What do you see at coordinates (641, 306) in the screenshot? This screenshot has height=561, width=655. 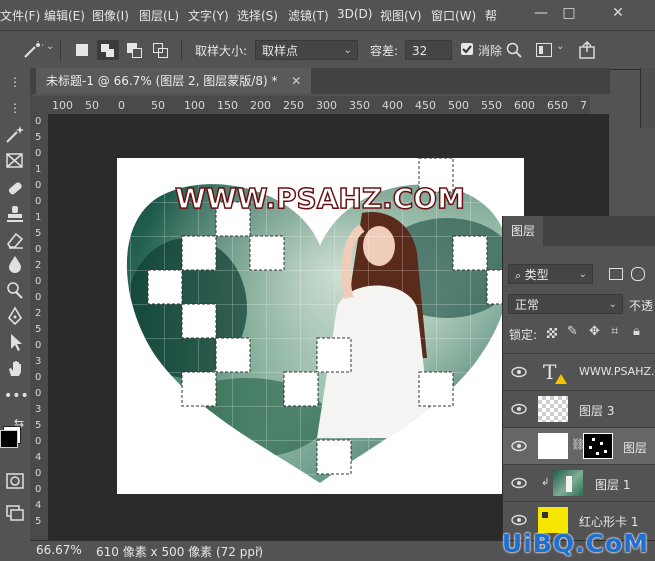 I see `opacity-label: 不透` at bounding box center [641, 306].